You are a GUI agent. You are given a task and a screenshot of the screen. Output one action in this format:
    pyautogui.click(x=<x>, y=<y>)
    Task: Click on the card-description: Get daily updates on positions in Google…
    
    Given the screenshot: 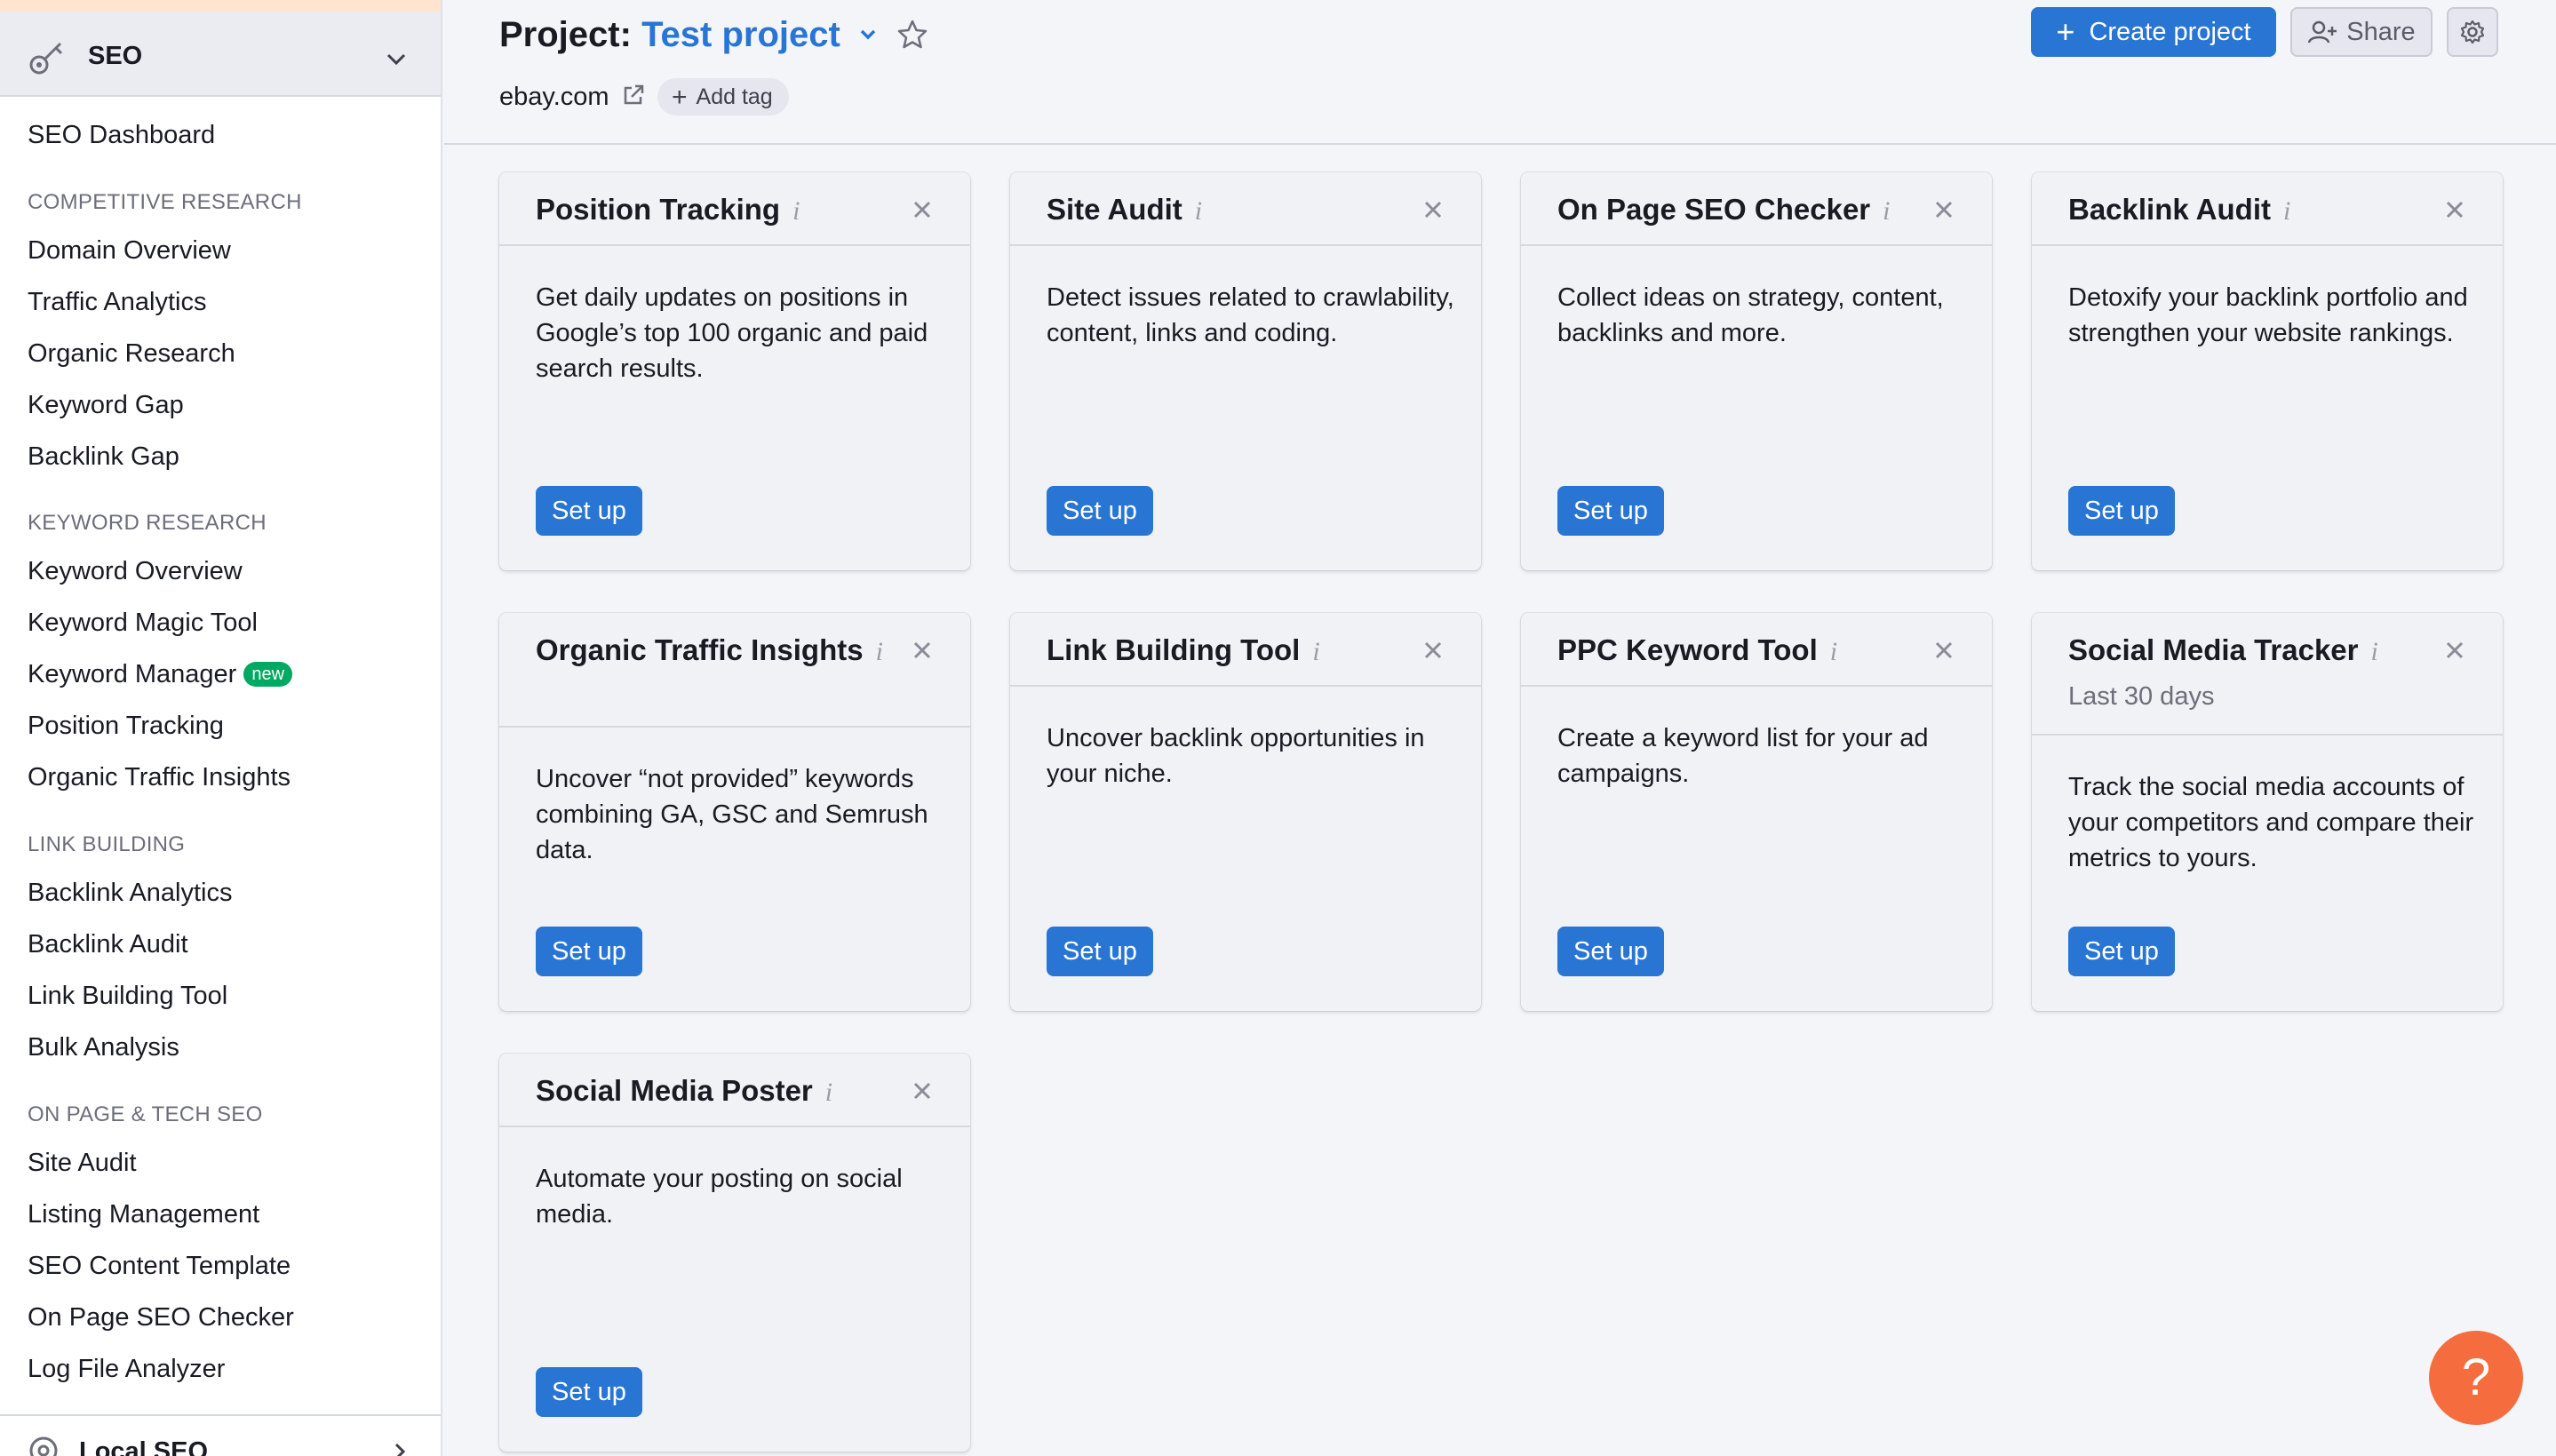 What is the action you would take?
    pyautogui.click(x=732, y=333)
    